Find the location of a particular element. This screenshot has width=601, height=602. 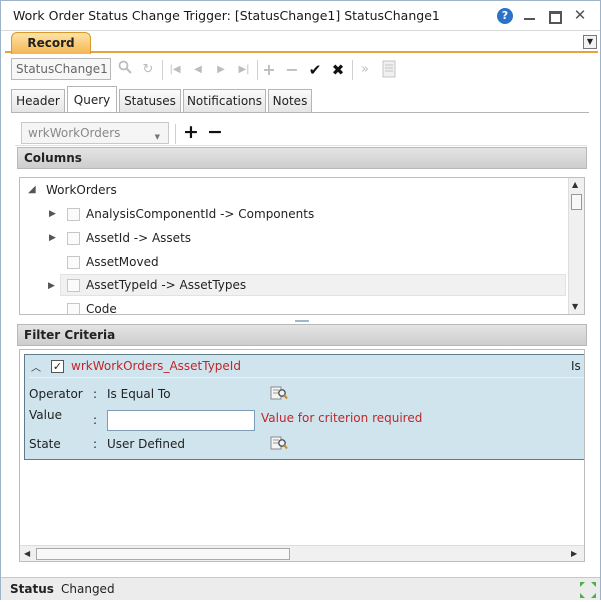

tab-header: Header is located at coordinates (38, 100).